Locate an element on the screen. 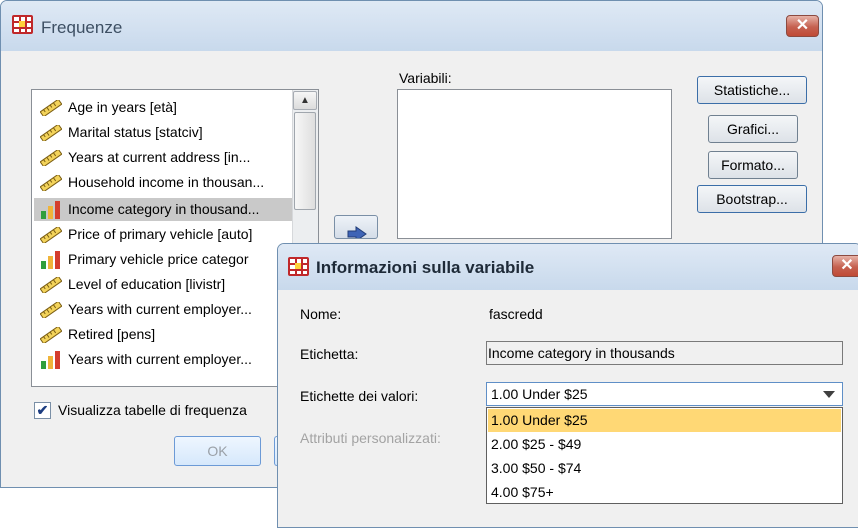  display-frequency-tables-checkbox: ✔ is located at coordinates (42, 410).